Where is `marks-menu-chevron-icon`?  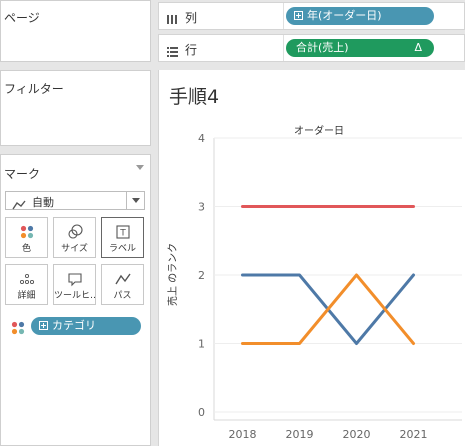 marks-menu-chevron-icon is located at coordinates (140, 167).